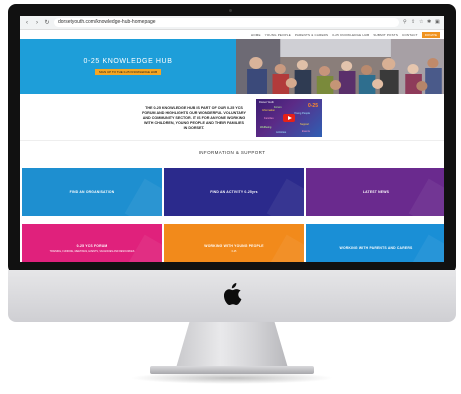 The width and height of the screenshot is (461, 394). Describe the element at coordinates (92, 245) in the screenshot. I see `tile-label: 0-25 YCS FORUM` at that location.